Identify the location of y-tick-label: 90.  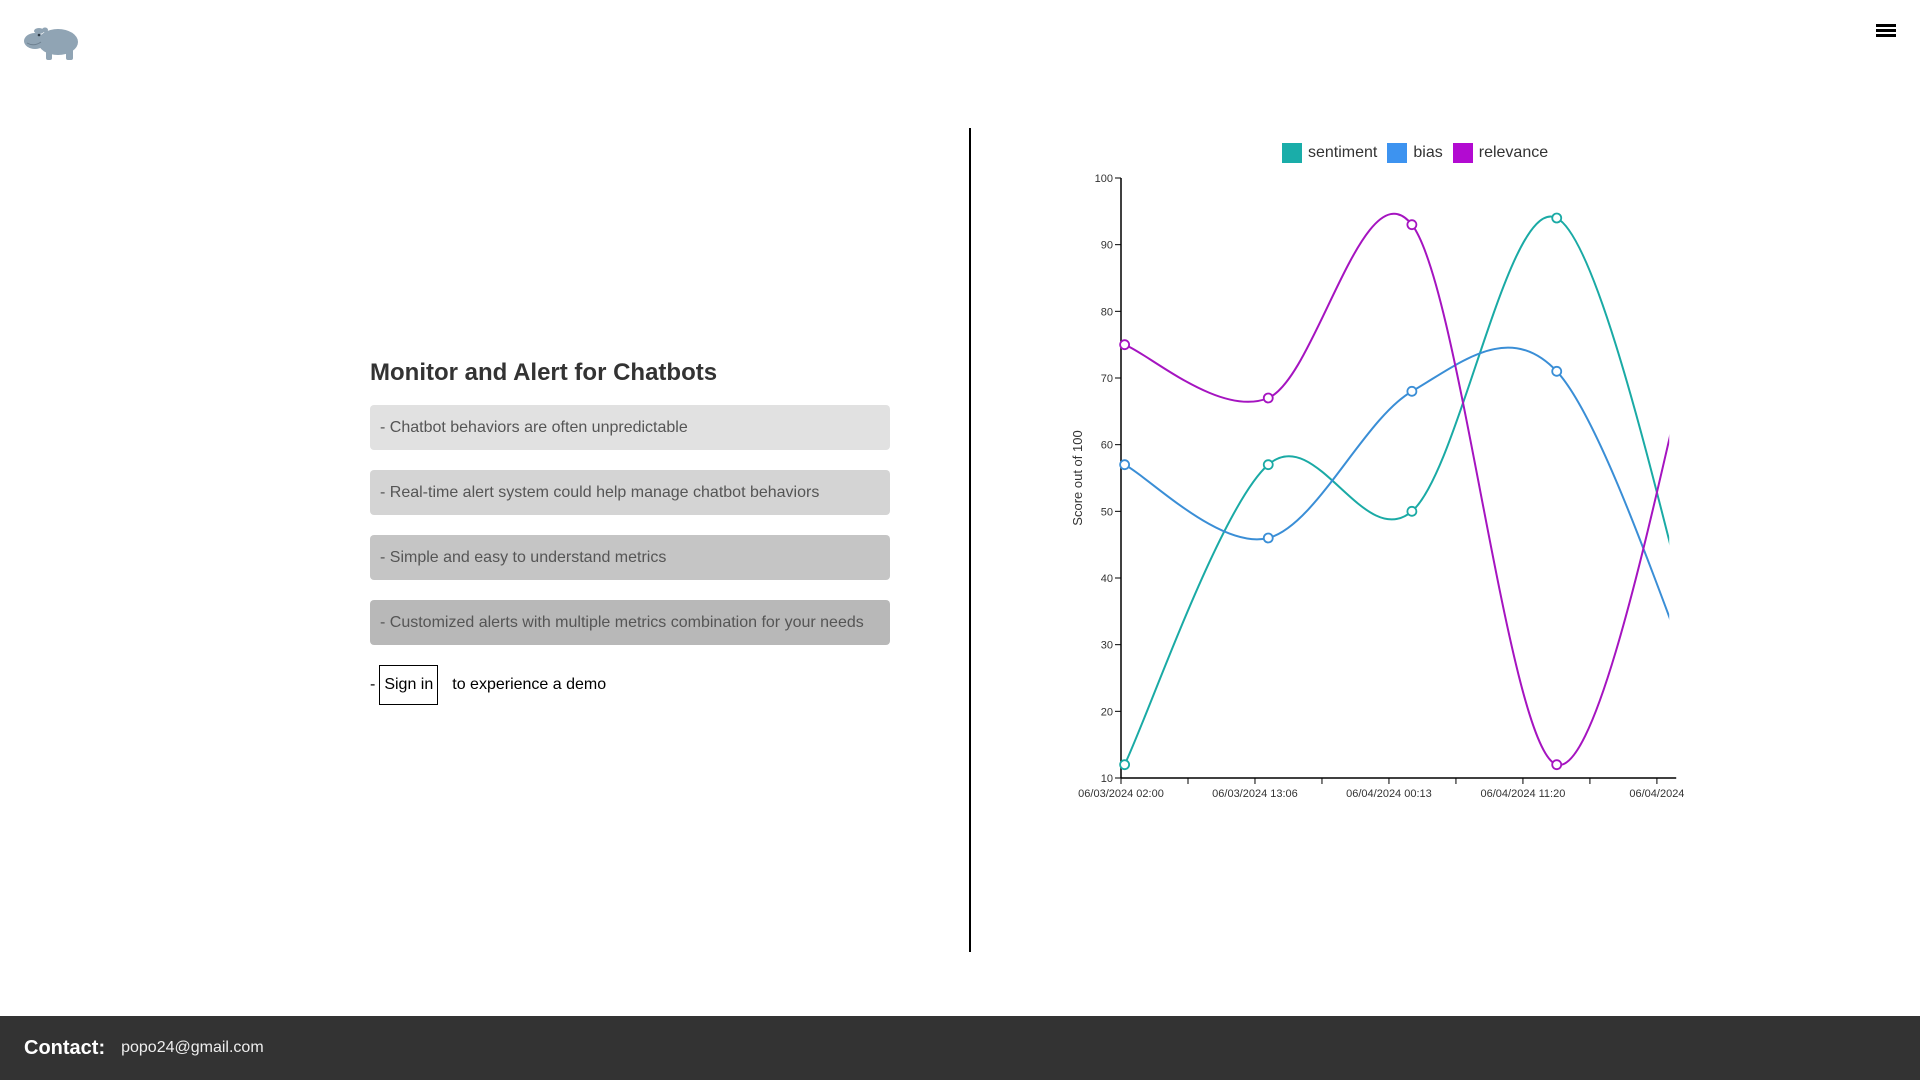
(1107, 246).